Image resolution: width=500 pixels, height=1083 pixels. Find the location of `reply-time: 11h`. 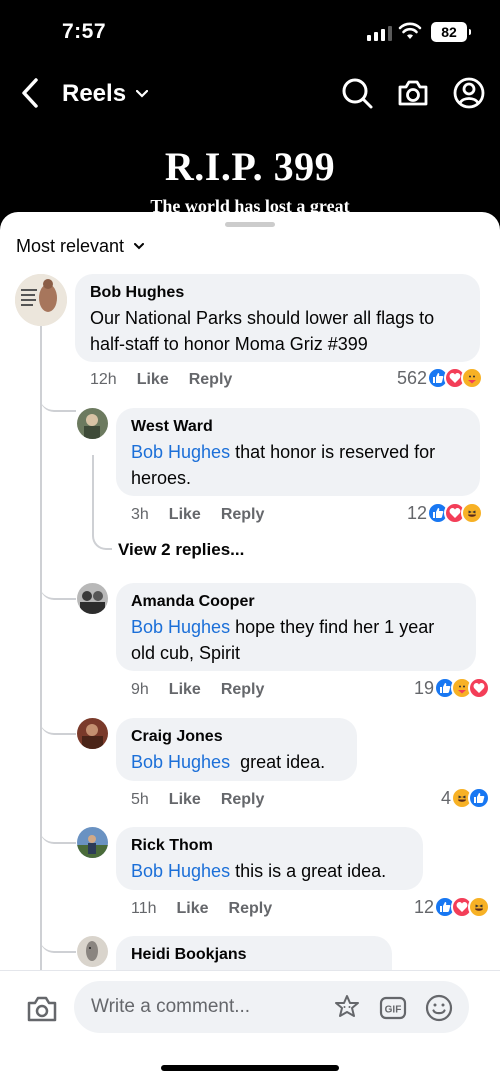

reply-time: 11h is located at coordinates (144, 908).